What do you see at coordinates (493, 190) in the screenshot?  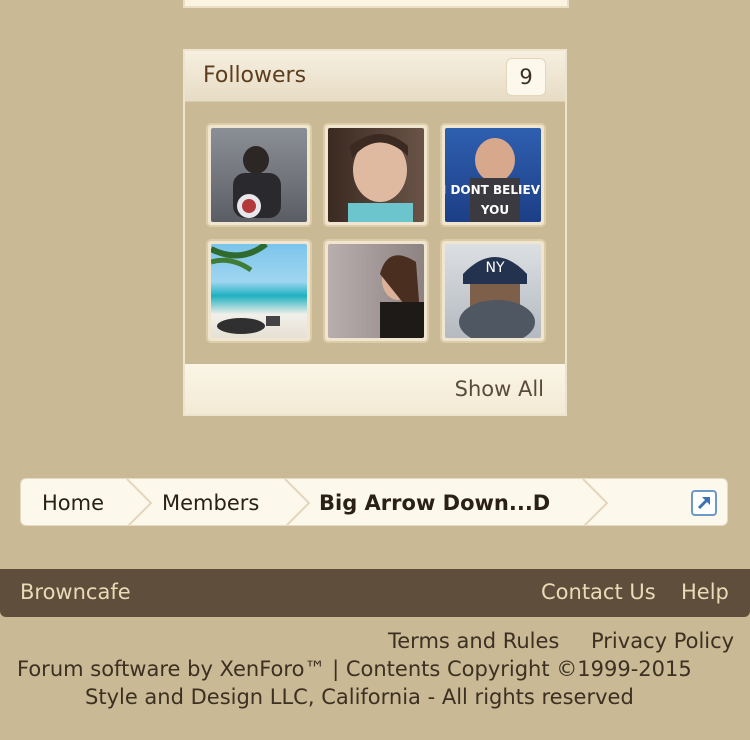 I see `meme-caption-line1: I DONT BELIEVE` at bounding box center [493, 190].